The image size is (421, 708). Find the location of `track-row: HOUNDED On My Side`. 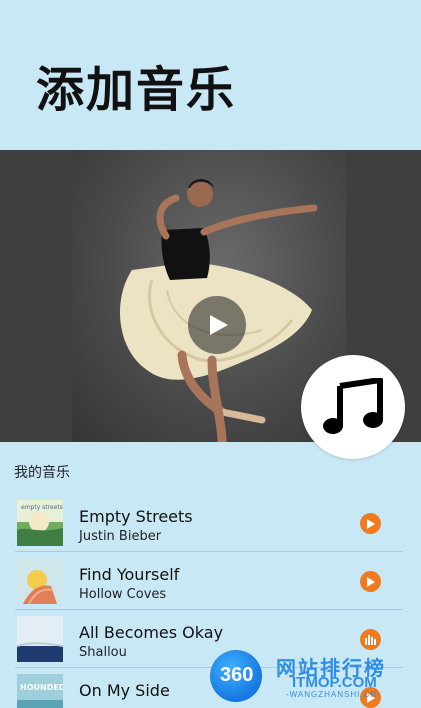

track-row: HOUNDED On My Side is located at coordinates (209, 688).